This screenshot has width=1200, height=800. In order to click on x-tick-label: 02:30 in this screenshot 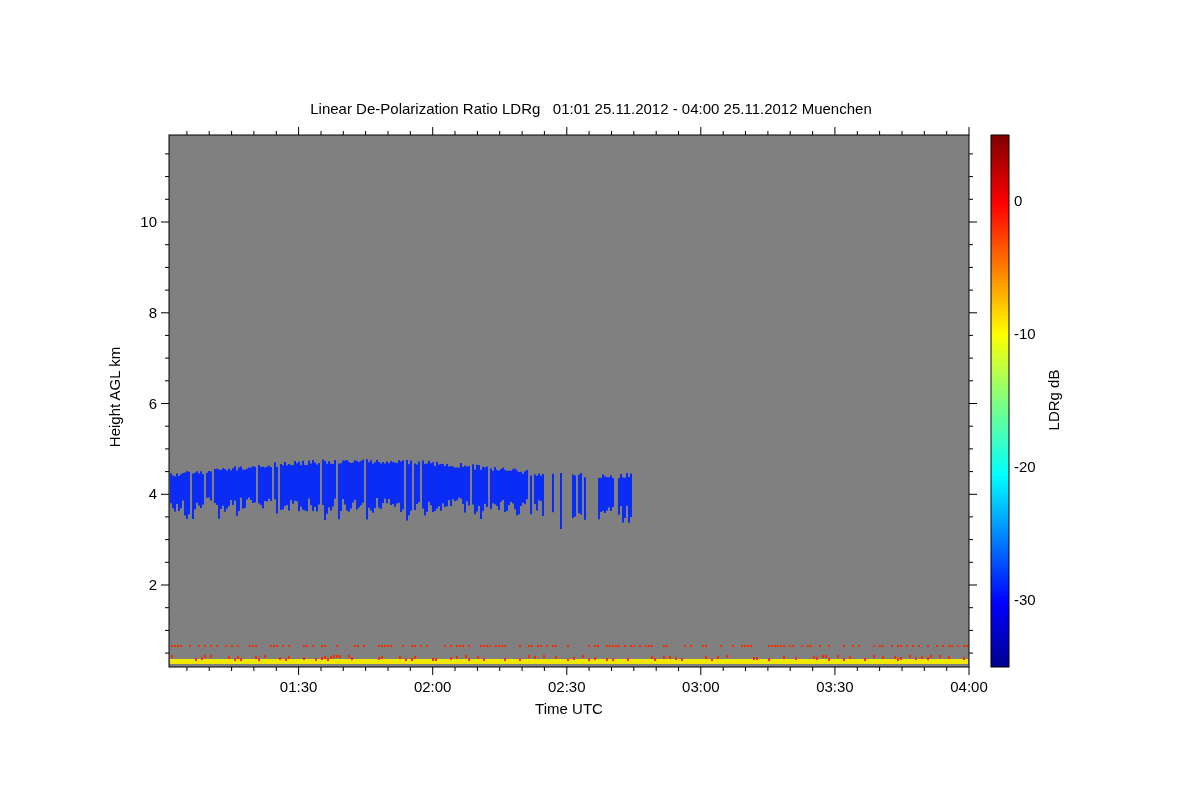, I will do `click(567, 686)`.